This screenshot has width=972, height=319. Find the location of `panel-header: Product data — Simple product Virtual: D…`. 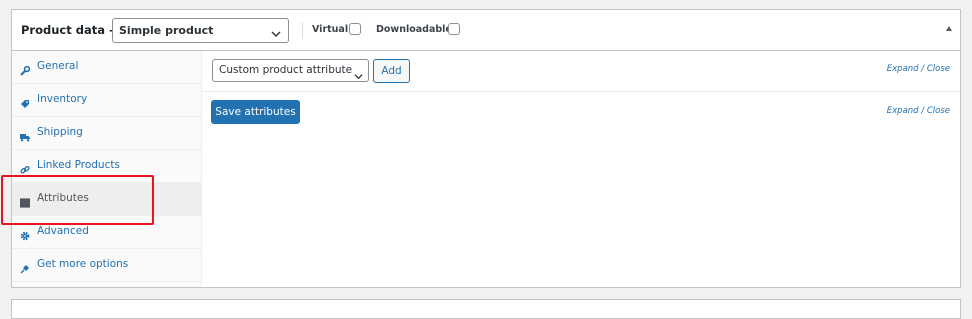

panel-header: Product data — Simple product Virtual: D… is located at coordinates (486, 30).